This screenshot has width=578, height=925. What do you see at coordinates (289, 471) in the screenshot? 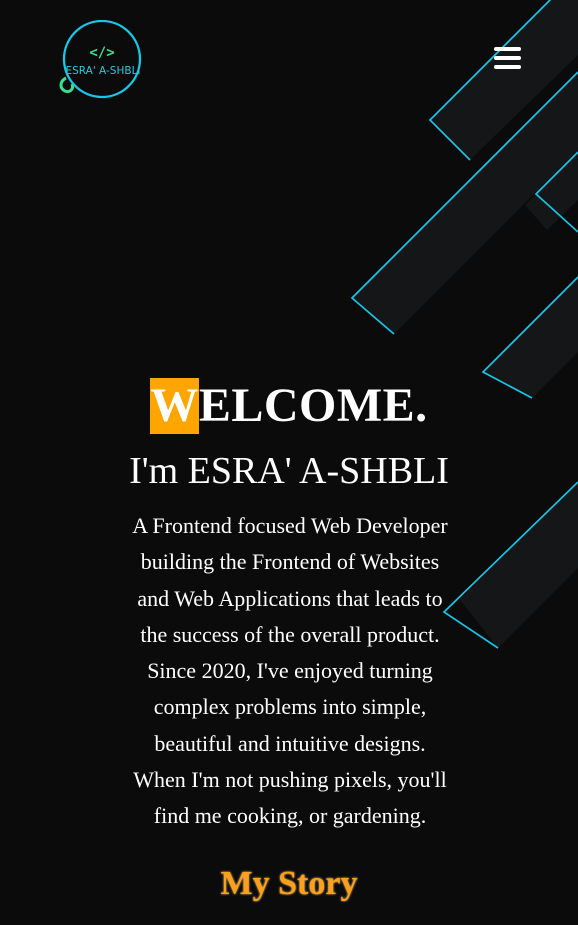
I see `intro-name: I'm ESRA' A-SHBLI` at bounding box center [289, 471].